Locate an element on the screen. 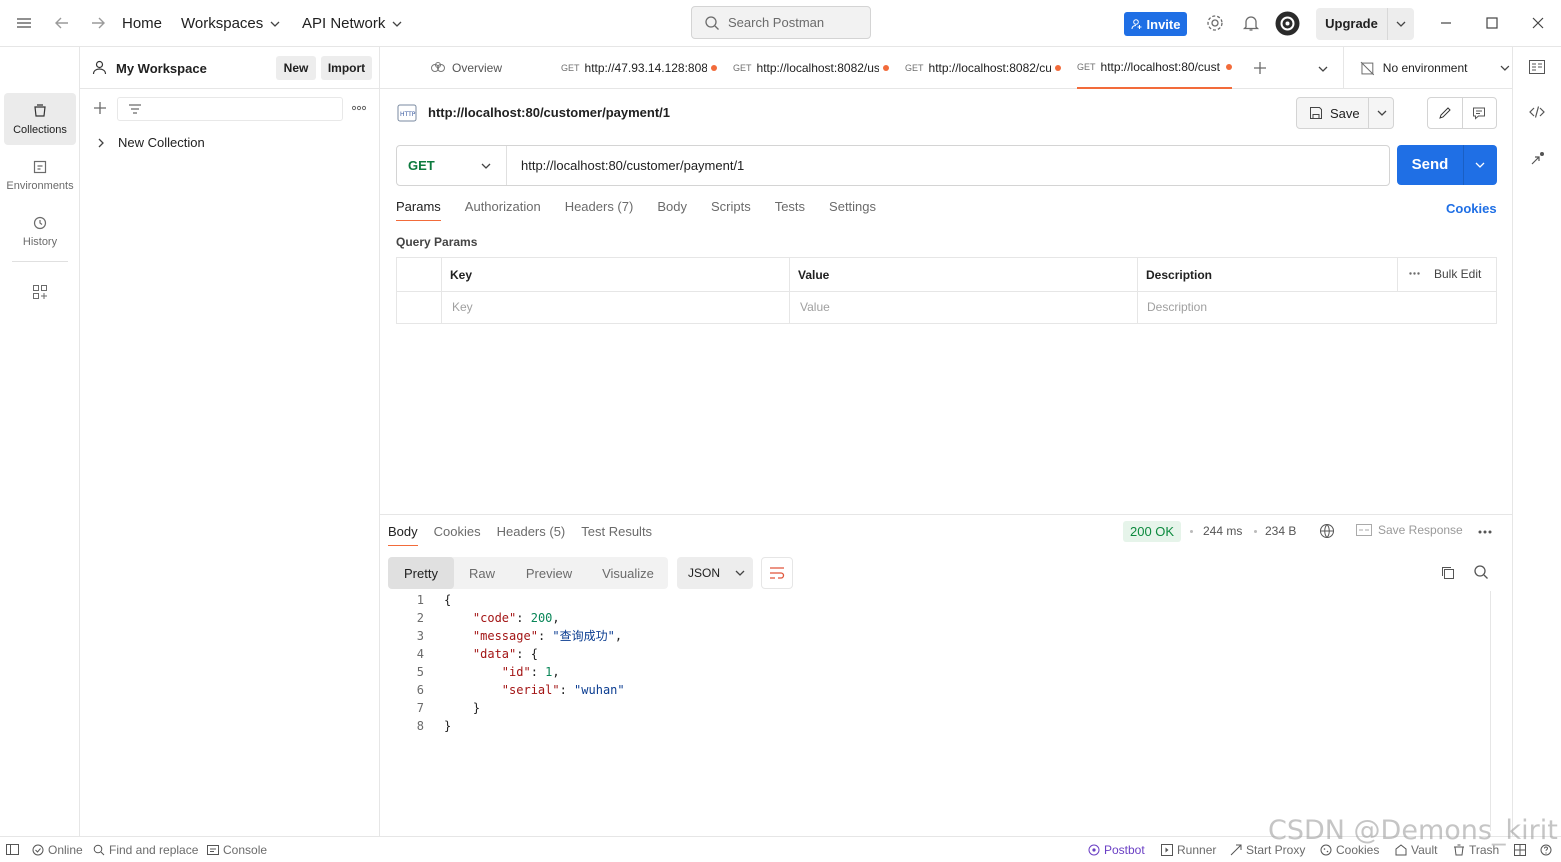 The image size is (1561, 862). tab-settings: Settings is located at coordinates (852, 210).